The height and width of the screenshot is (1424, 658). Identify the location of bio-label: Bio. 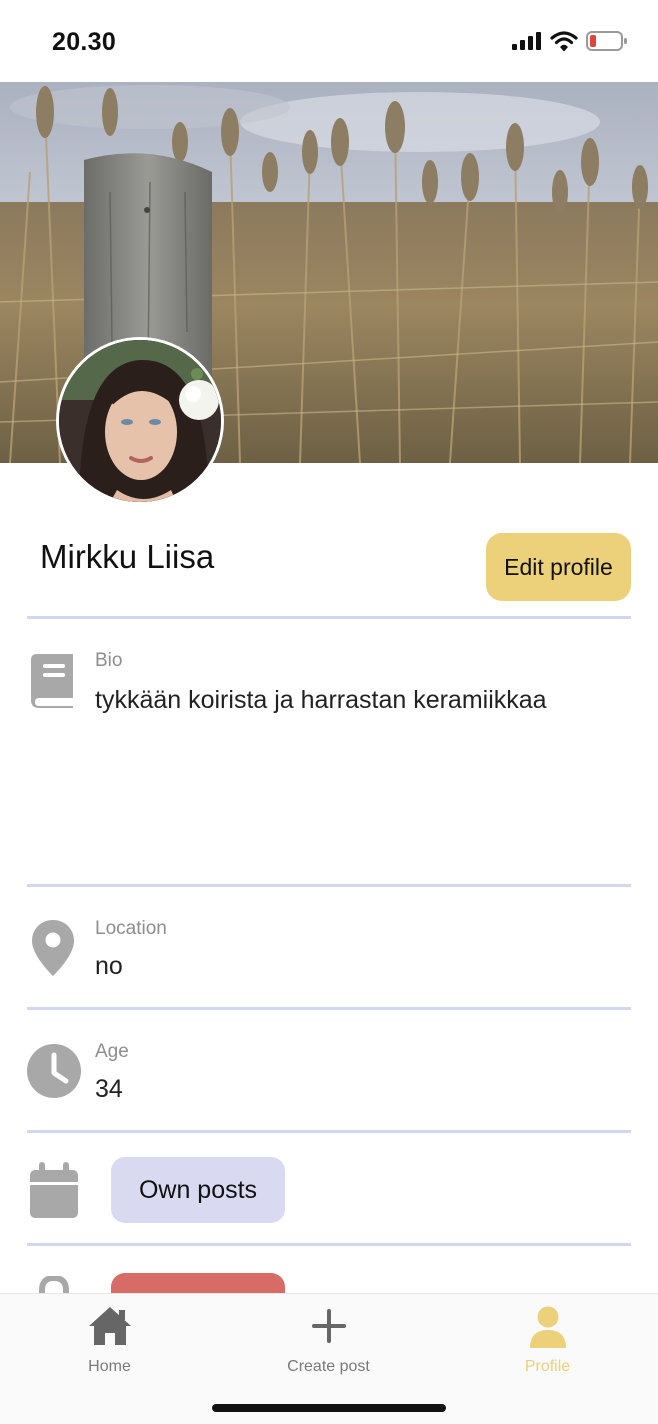
(109, 660).